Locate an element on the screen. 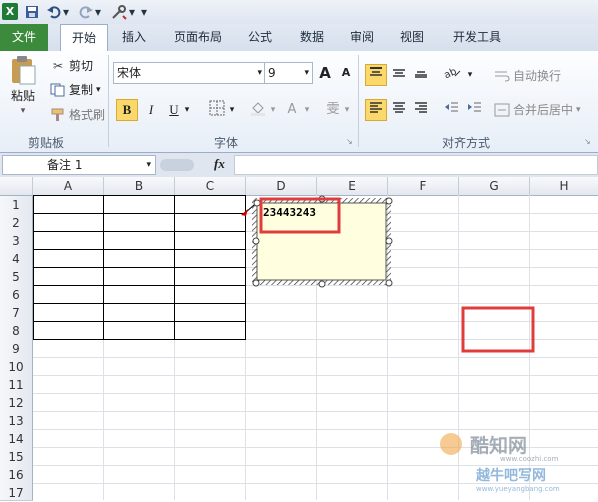  tab-data: 数据 is located at coordinates (312, 37).